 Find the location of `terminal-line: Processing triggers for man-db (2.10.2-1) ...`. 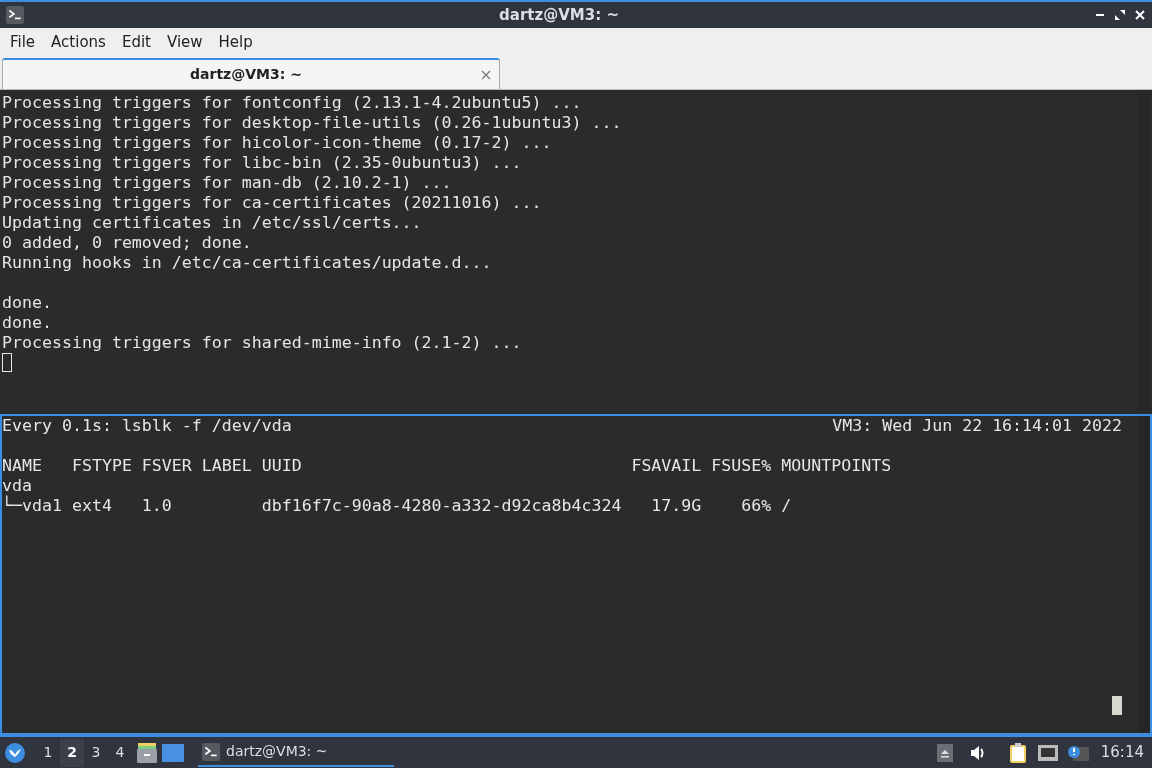

terminal-line: Processing triggers for man-db (2.10.2-1) ... is located at coordinates (227, 183).